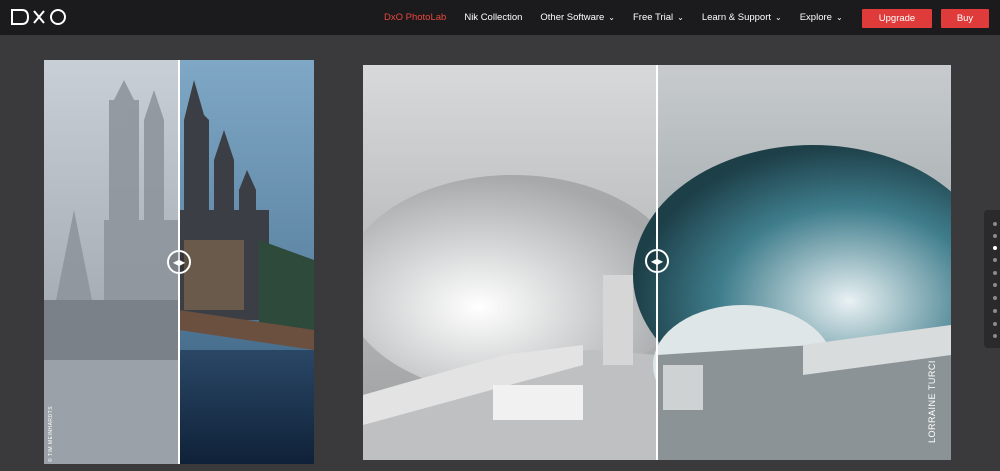 The height and width of the screenshot is (471, 1000). I want to click on nav-item-free-trial: Free Trial ⌄, so click(658, 17).